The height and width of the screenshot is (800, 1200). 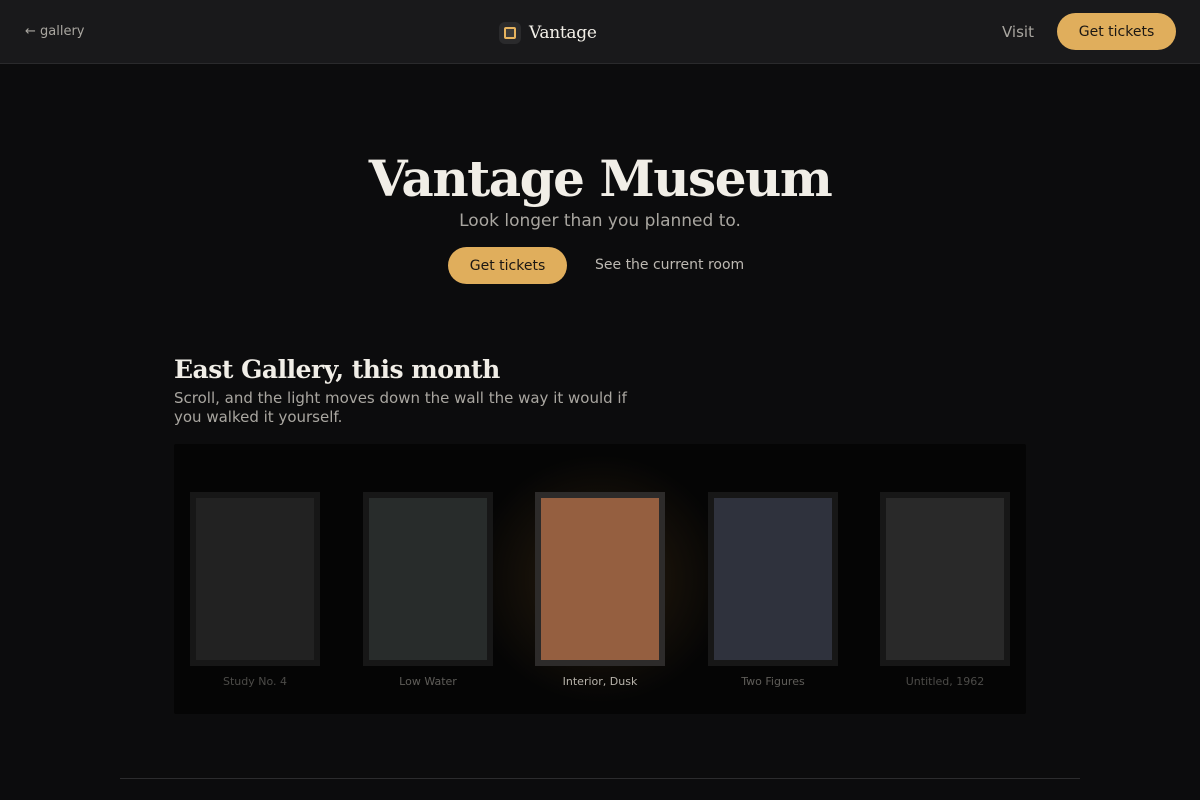 I want to click on header-get-tickets-button: Get tickets, so click(x=1116, y=31).